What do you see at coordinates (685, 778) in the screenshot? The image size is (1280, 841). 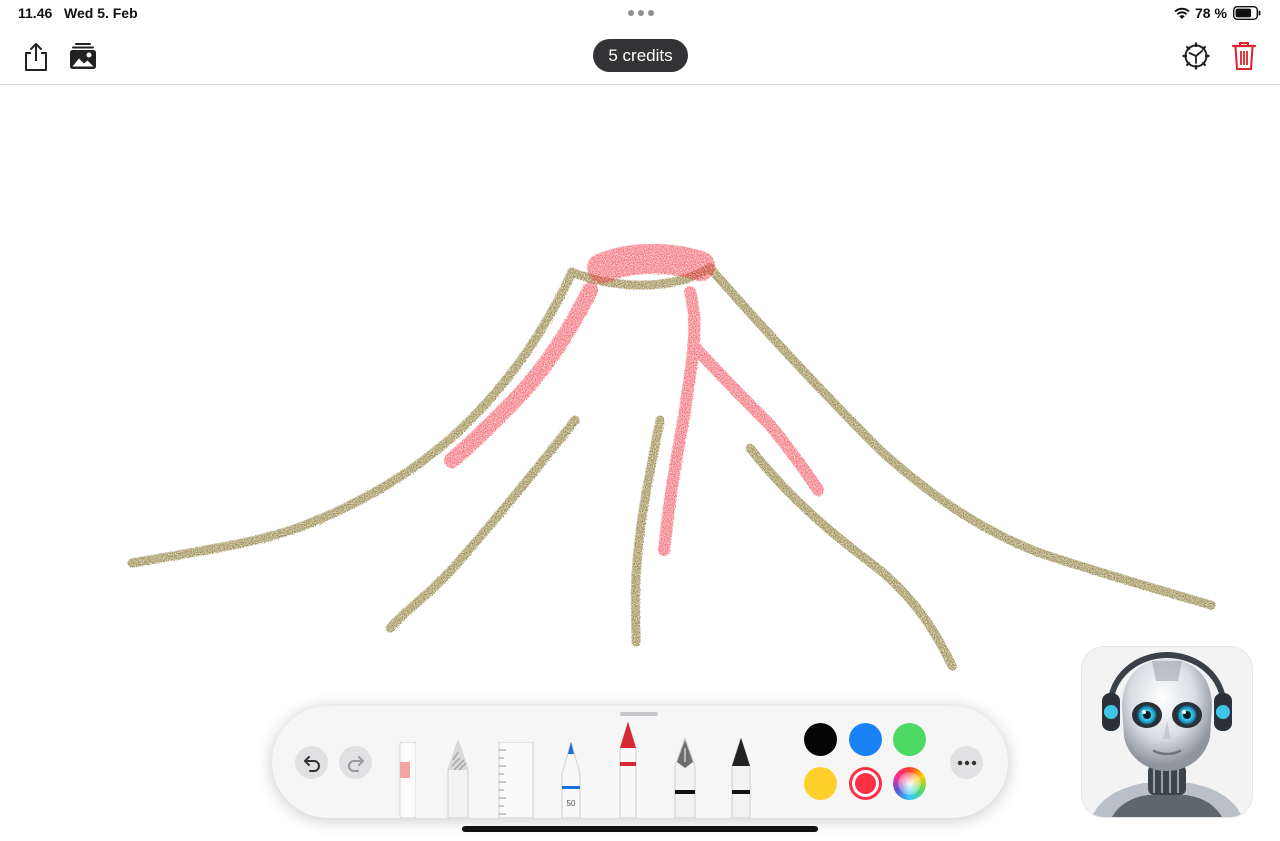 I see `fountain-pen-tool` at bounding box center [685, 778].